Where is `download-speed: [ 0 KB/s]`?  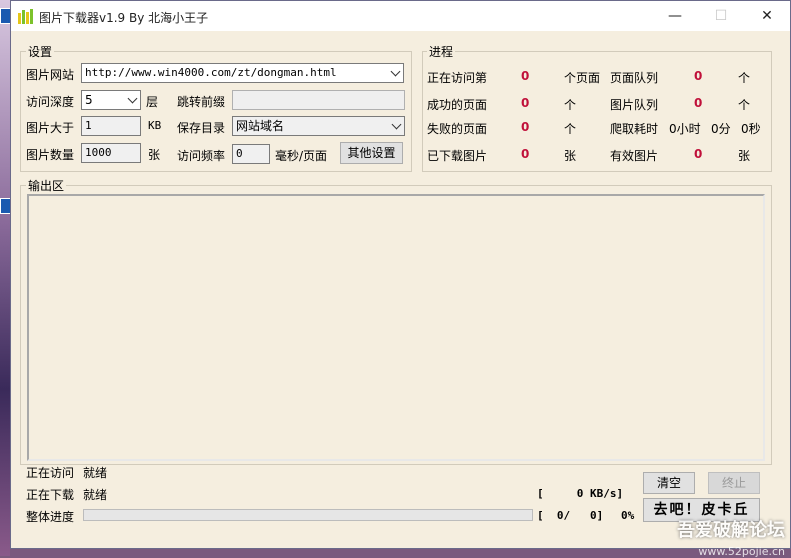
download-speed: [ 0 KB/s] is located at coordinates (580, 493).